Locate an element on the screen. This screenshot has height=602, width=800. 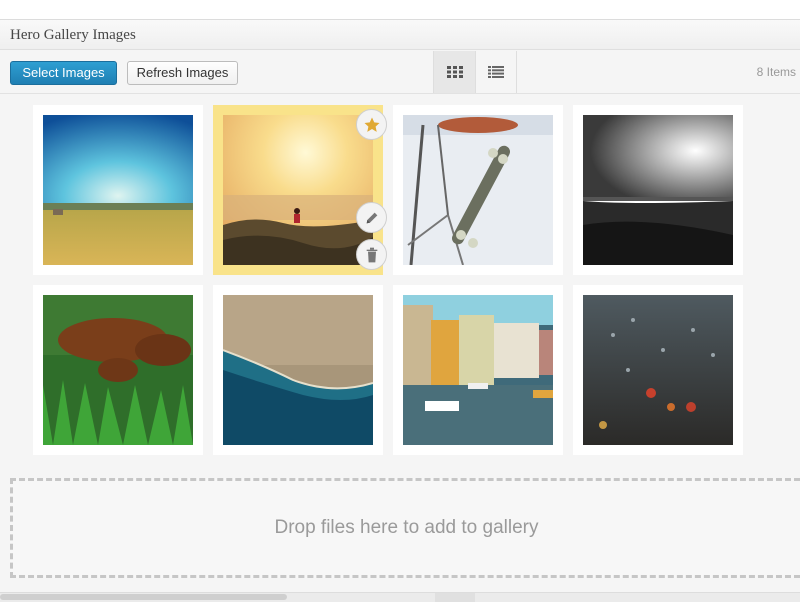
trash-icon is located at coordinates (371, 254).